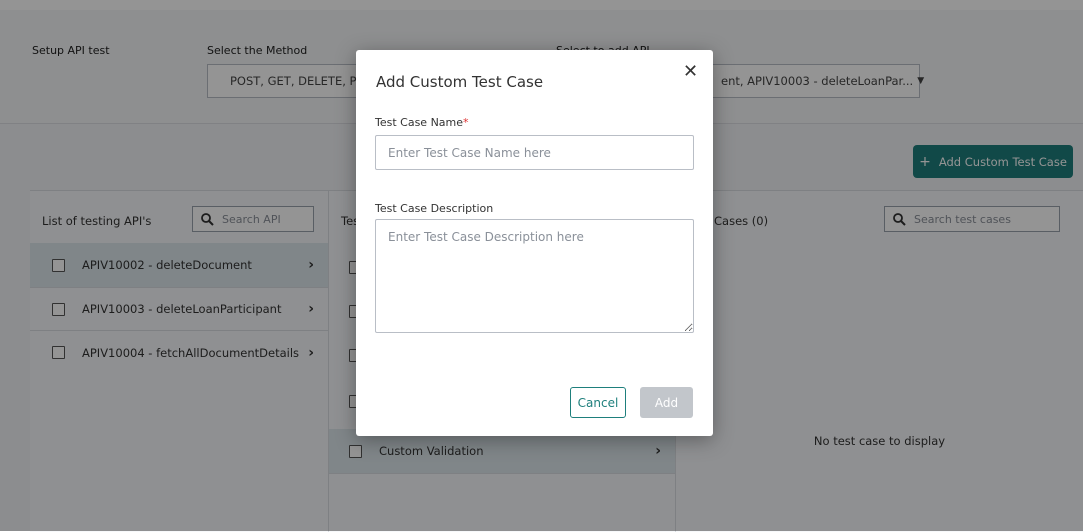 Image resolution: width=1083 pixels, height=532 pixels. What do you see at coordinates (534, 276) in the screenshot?
I see `test-case-description-input` at bounding box center [534, 276].